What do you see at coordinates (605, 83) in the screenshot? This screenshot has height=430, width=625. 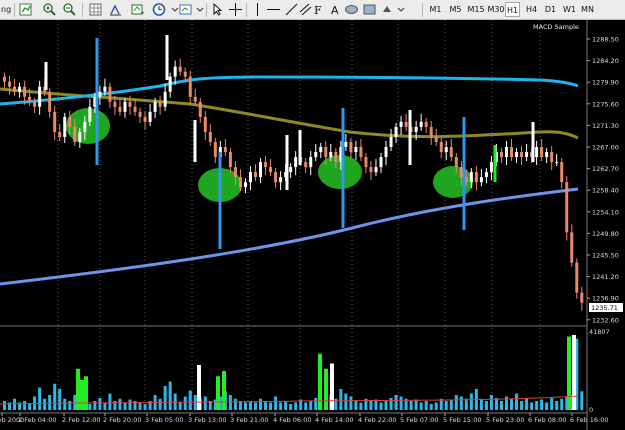 I see `price-axis-label: 1279.90` at bounding box center [605, 83].